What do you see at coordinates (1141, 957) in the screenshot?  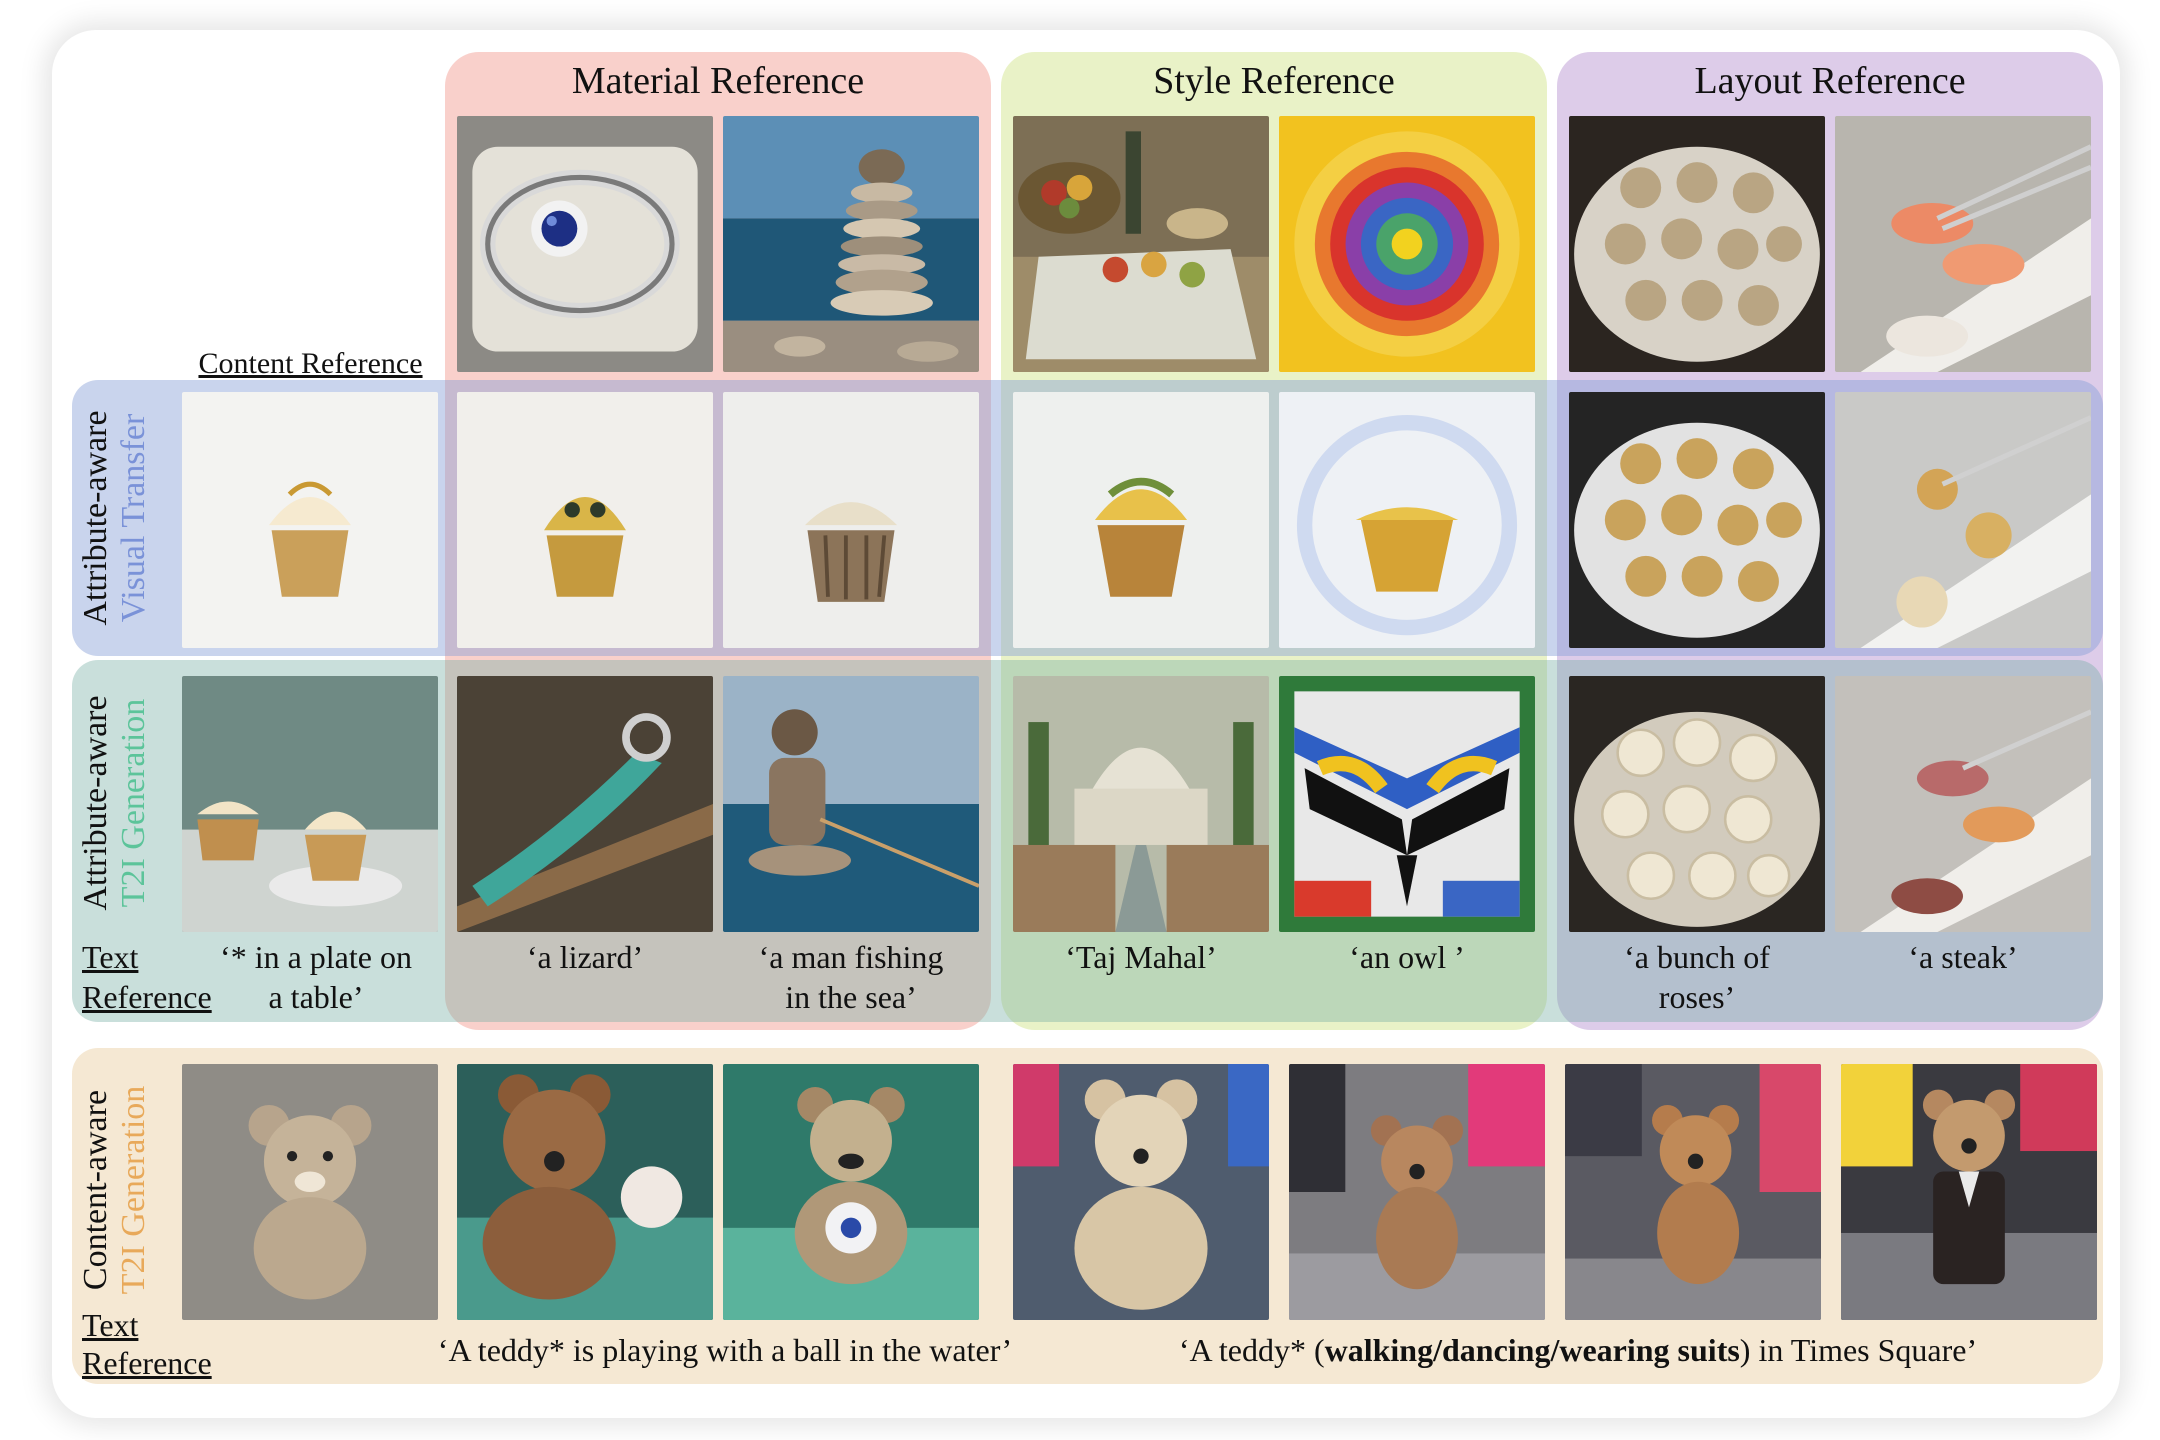 I see `taj-caption: ‘Taj Mahal’` at bounding box center [1141, 957].